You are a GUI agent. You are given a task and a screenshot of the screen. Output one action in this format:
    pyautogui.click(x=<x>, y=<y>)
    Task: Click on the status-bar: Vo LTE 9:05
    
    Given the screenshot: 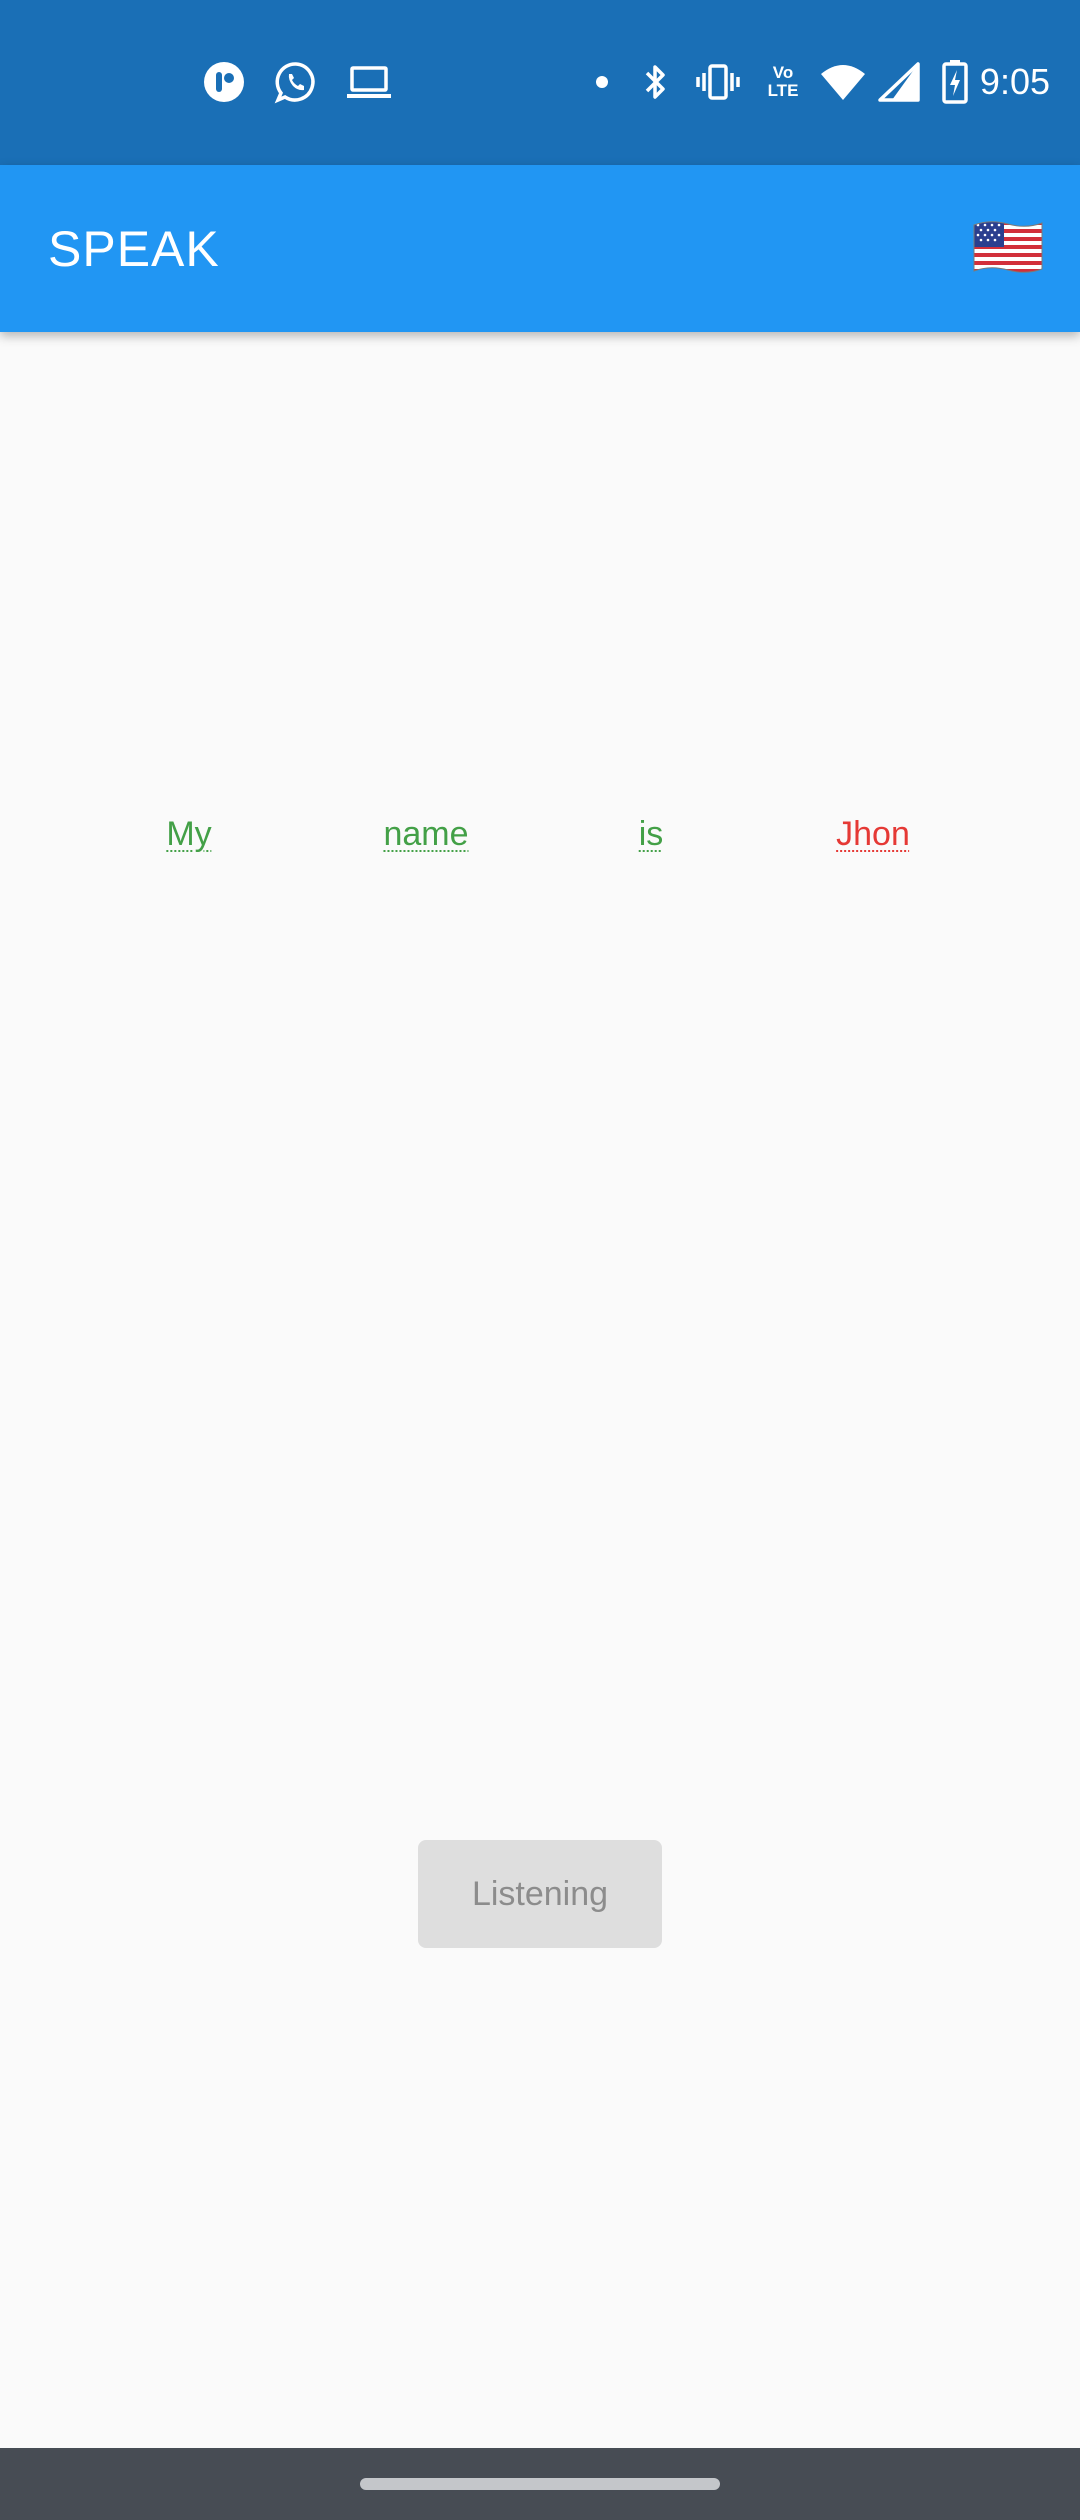 What is the action you would take?
    pyautogui.click(x=540, y=82)
    